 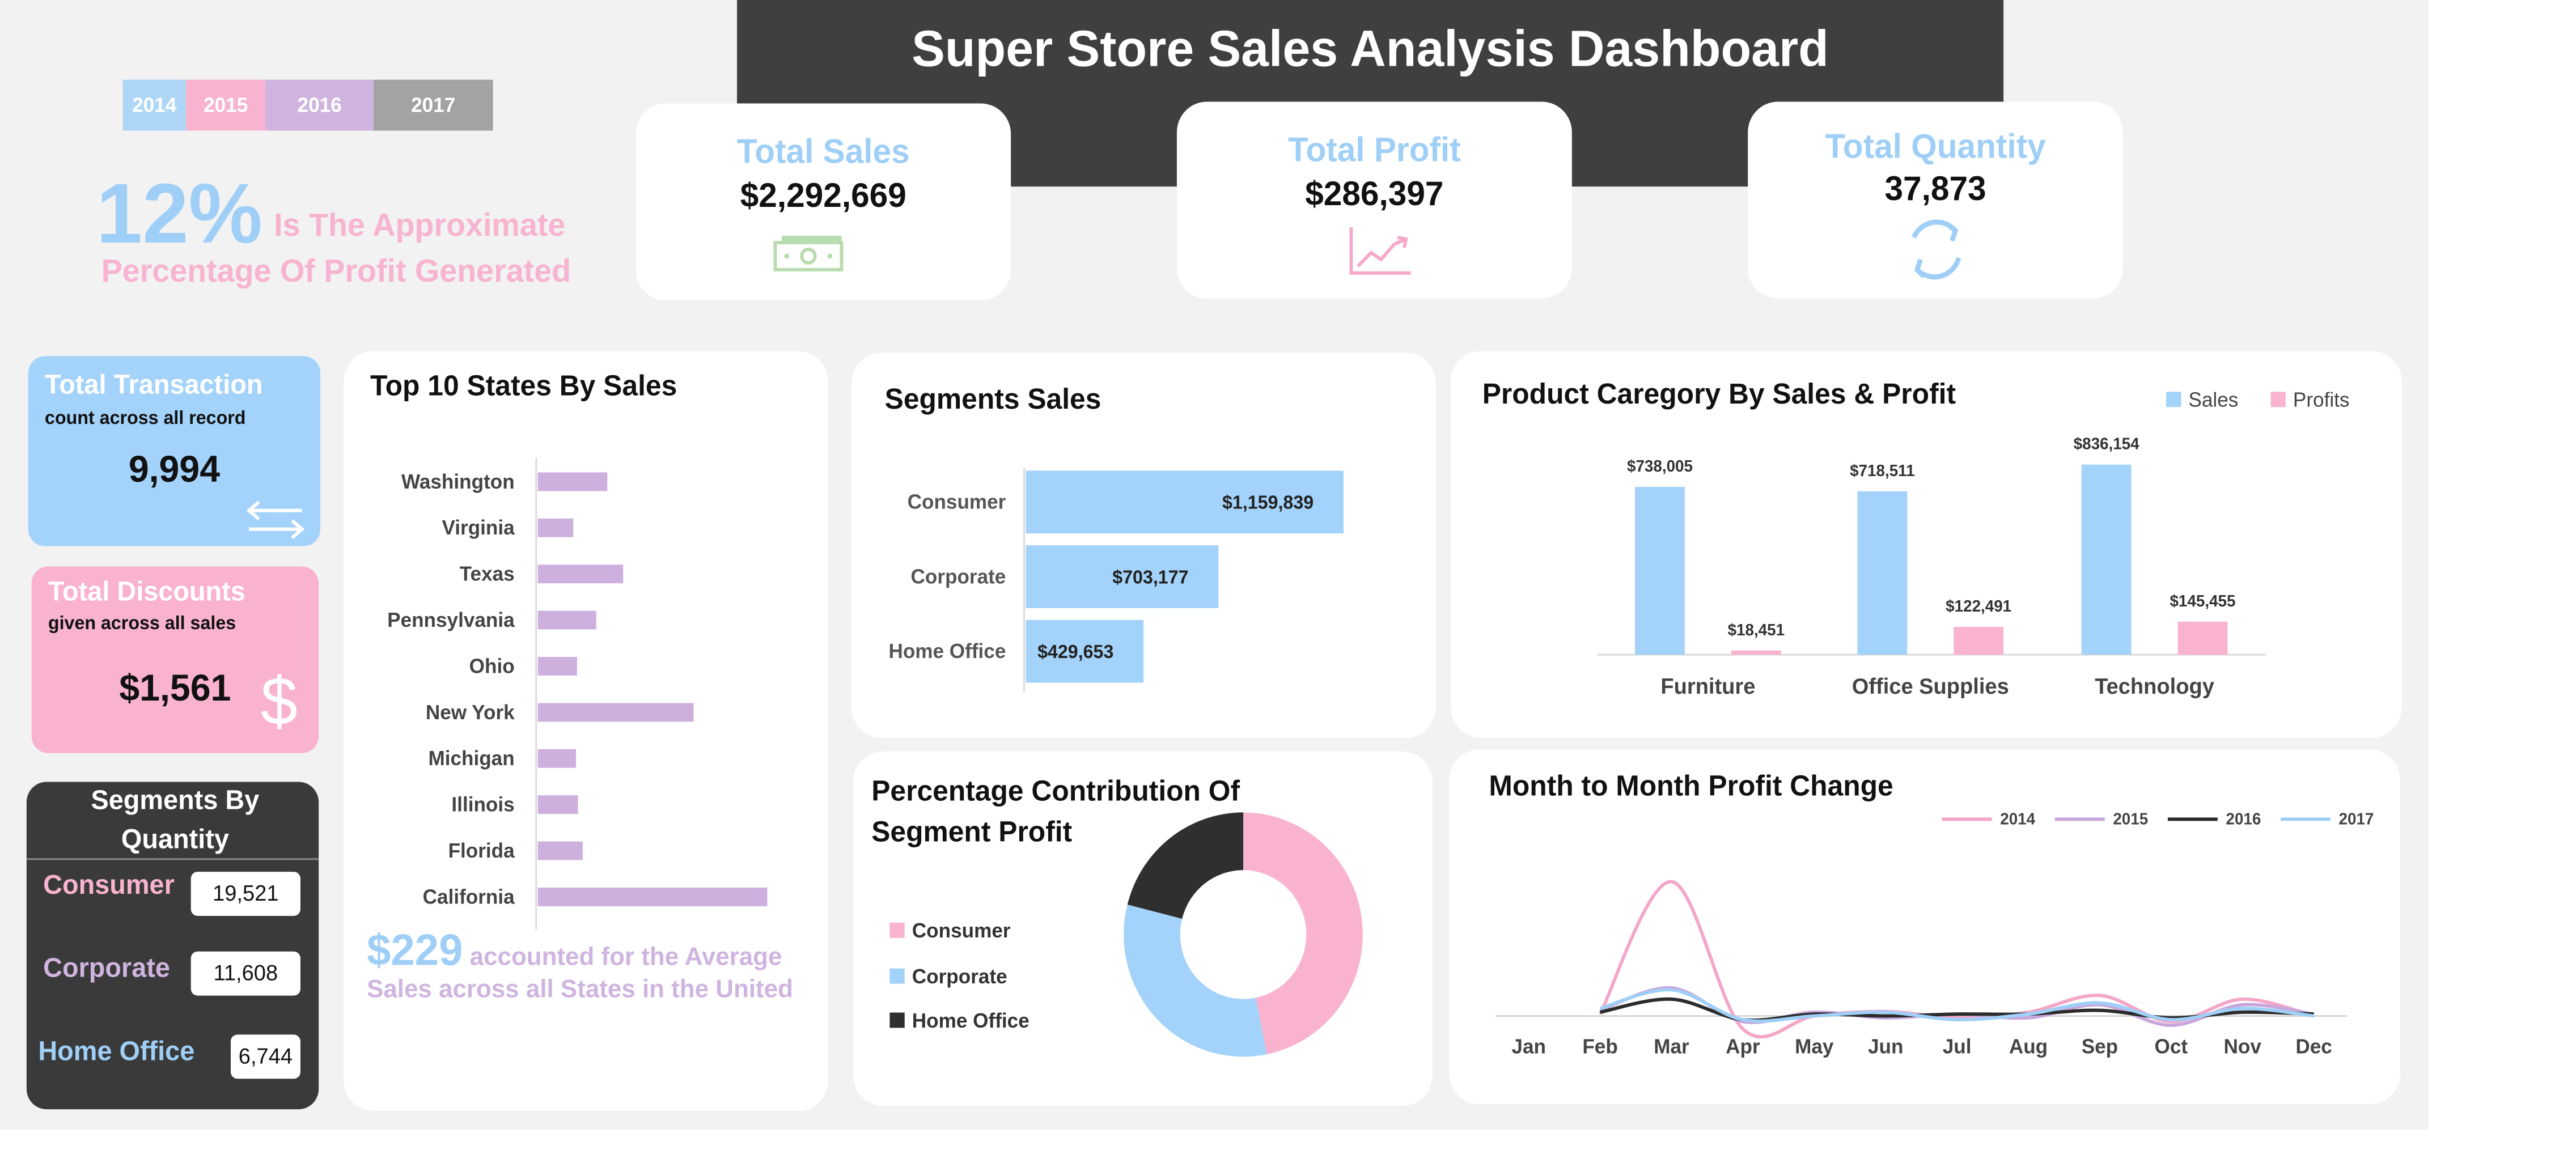 What do you see at coordinates (1370, 50) in the screenshot?
I see `dashboard-title: Super Store Sales Analysis Dashboard` at bounding box center [1370, 50].